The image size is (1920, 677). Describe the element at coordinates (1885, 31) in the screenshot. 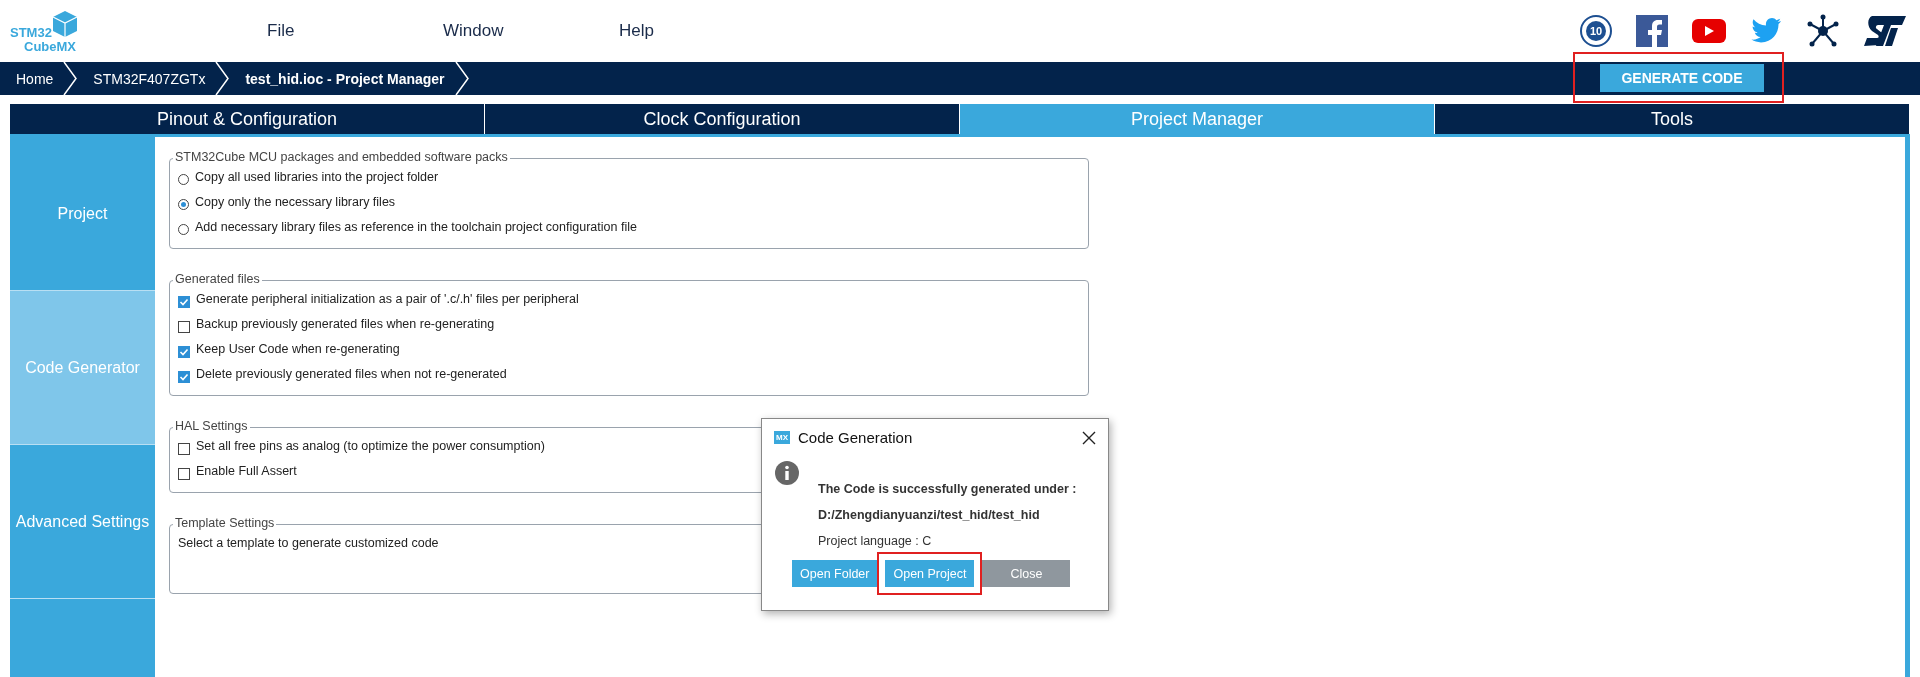

I see `st-logo-icon` at that location.